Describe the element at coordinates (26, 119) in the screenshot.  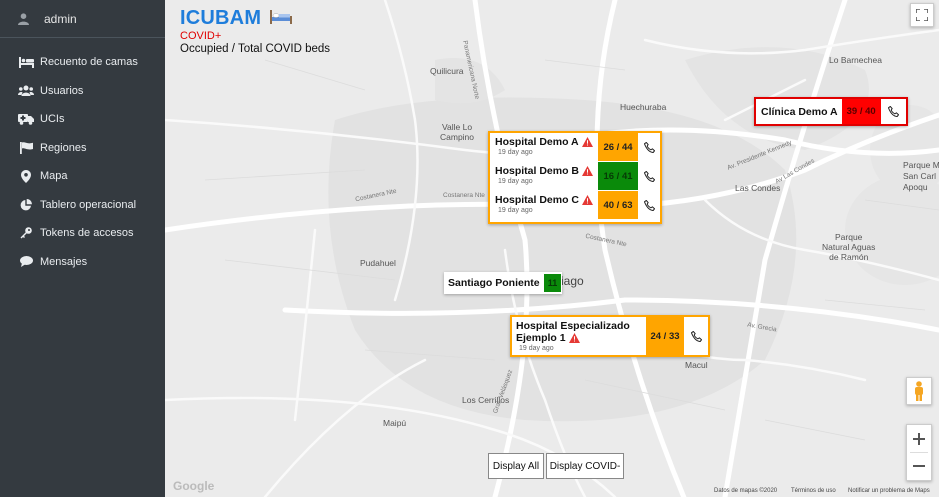
I see `ambulance-icon` at that location.